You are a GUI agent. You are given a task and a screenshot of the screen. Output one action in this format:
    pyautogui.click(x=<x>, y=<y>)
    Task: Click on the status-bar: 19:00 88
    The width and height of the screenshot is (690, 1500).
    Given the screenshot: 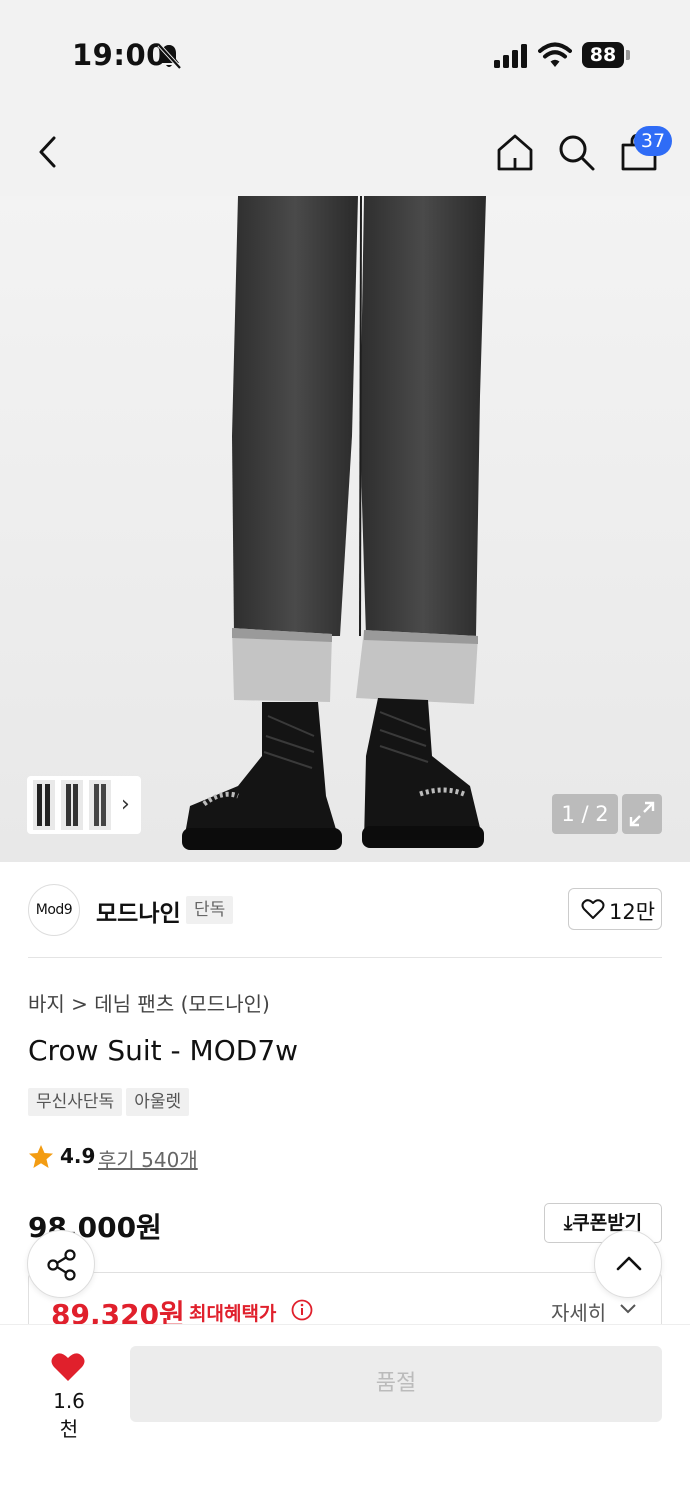 What is the action you would take?
    pyautogui.click(x=345, y=55)
    